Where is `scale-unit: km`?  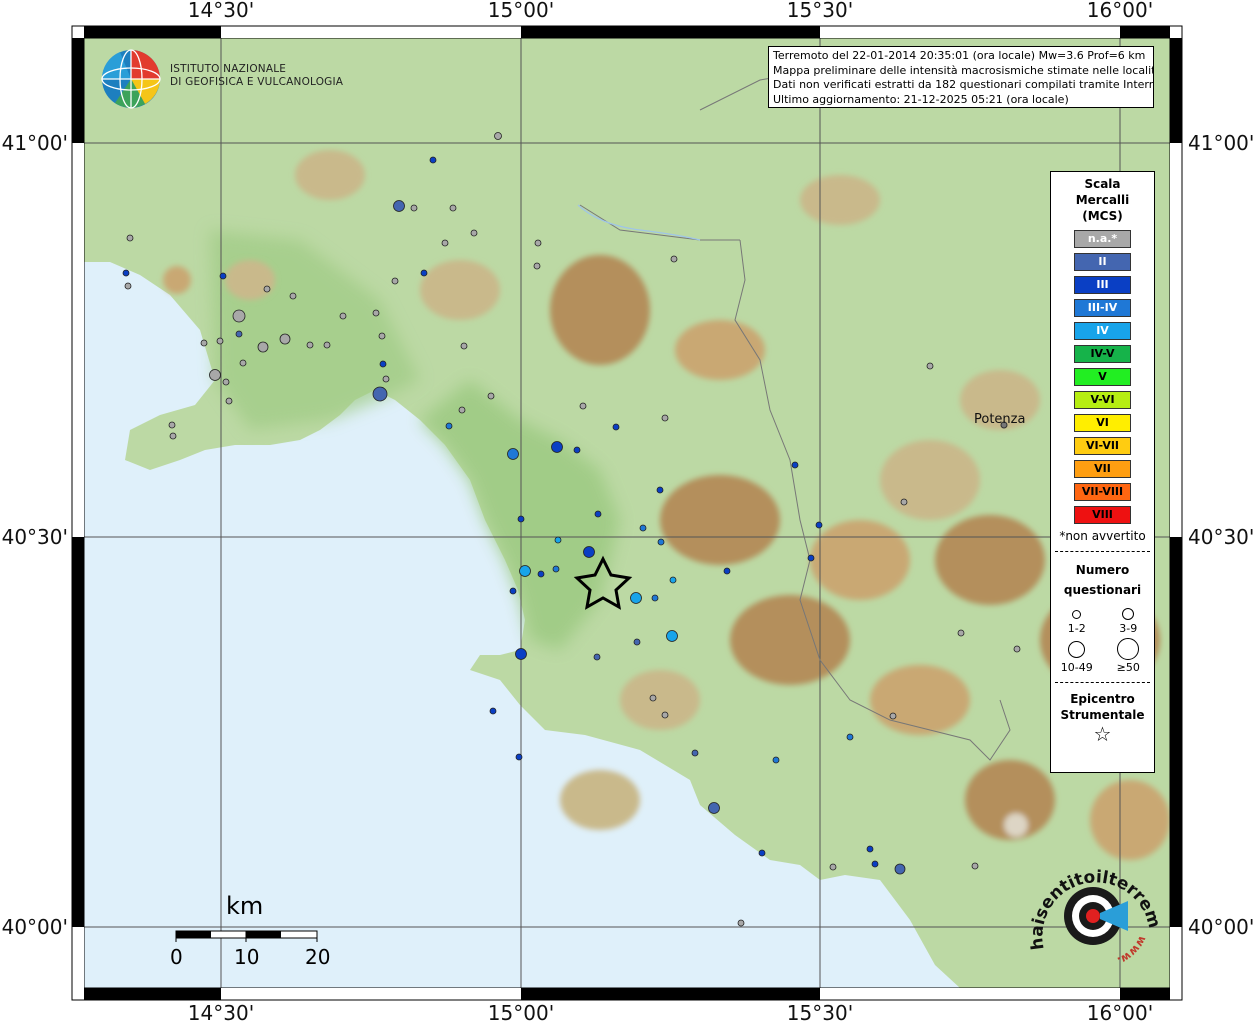 scale-unit: km is located at coordinates (245, 906).